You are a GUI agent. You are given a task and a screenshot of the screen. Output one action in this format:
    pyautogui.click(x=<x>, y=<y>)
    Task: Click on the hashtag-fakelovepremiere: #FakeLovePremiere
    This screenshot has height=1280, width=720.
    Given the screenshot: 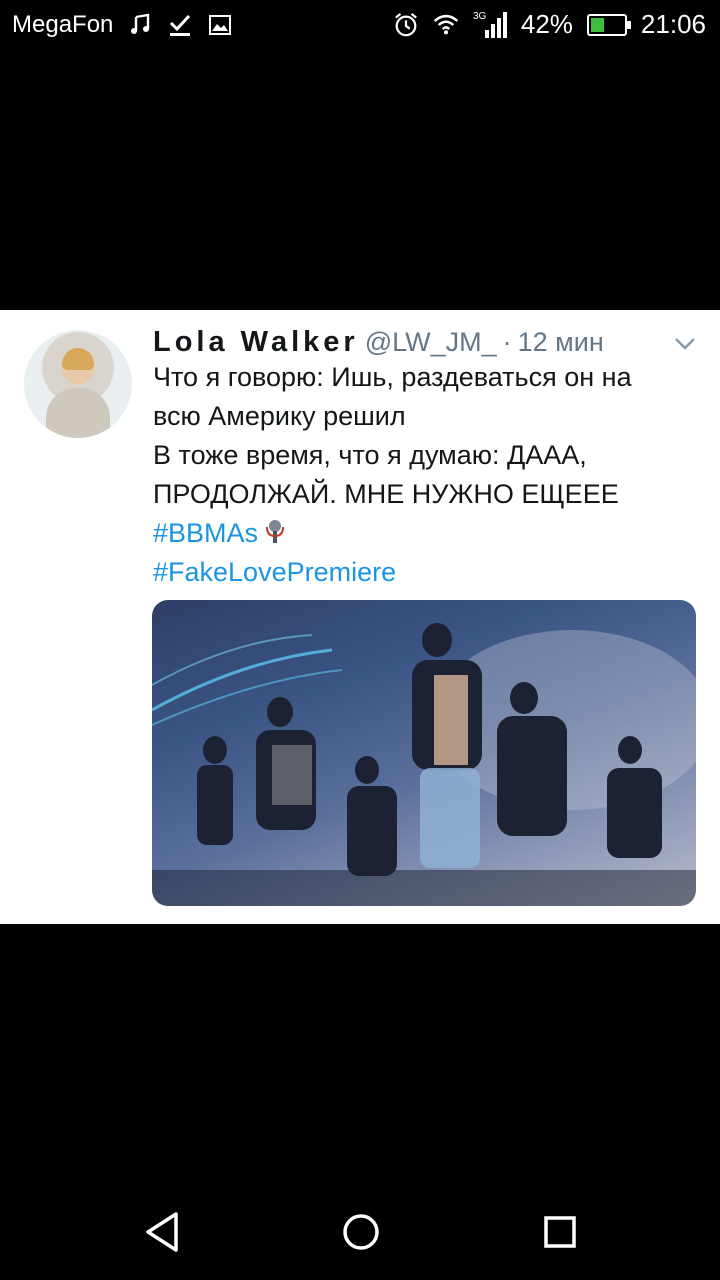 What is the action you would take?
    pyautogui.click(x=274, y=572)
    